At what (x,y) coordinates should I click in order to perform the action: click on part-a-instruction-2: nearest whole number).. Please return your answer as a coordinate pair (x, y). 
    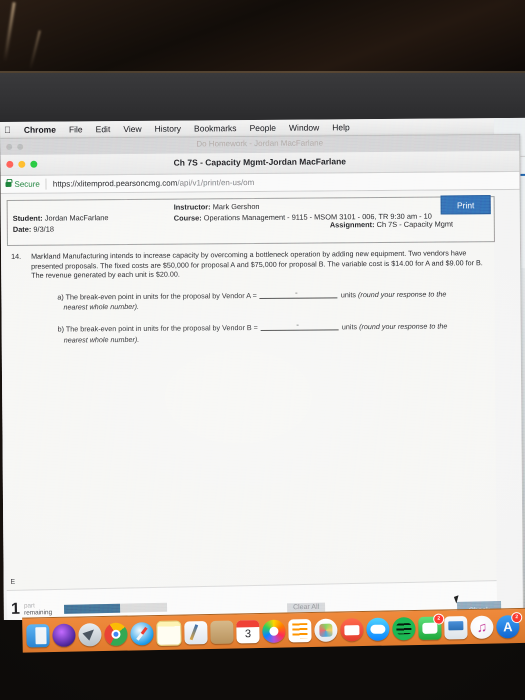
    Looking at the image, I should click on (101, 307).